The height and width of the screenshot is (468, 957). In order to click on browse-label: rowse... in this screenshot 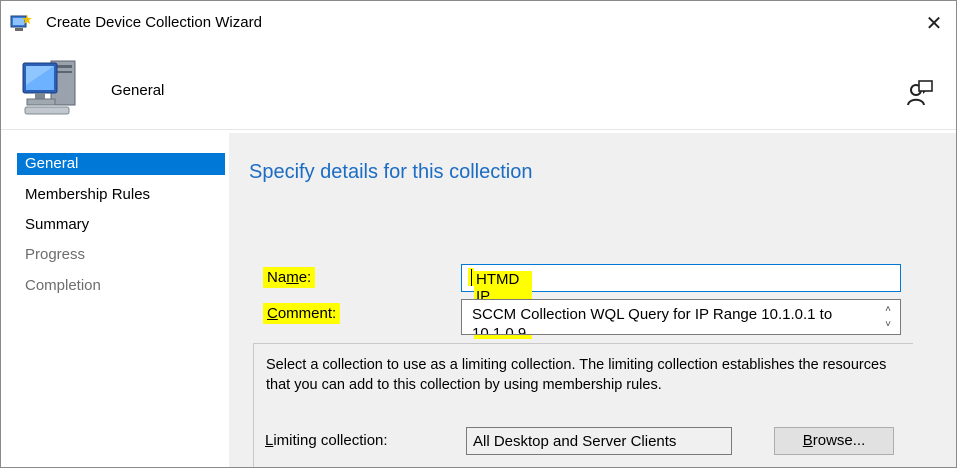, I will do `click(839, 440)`.